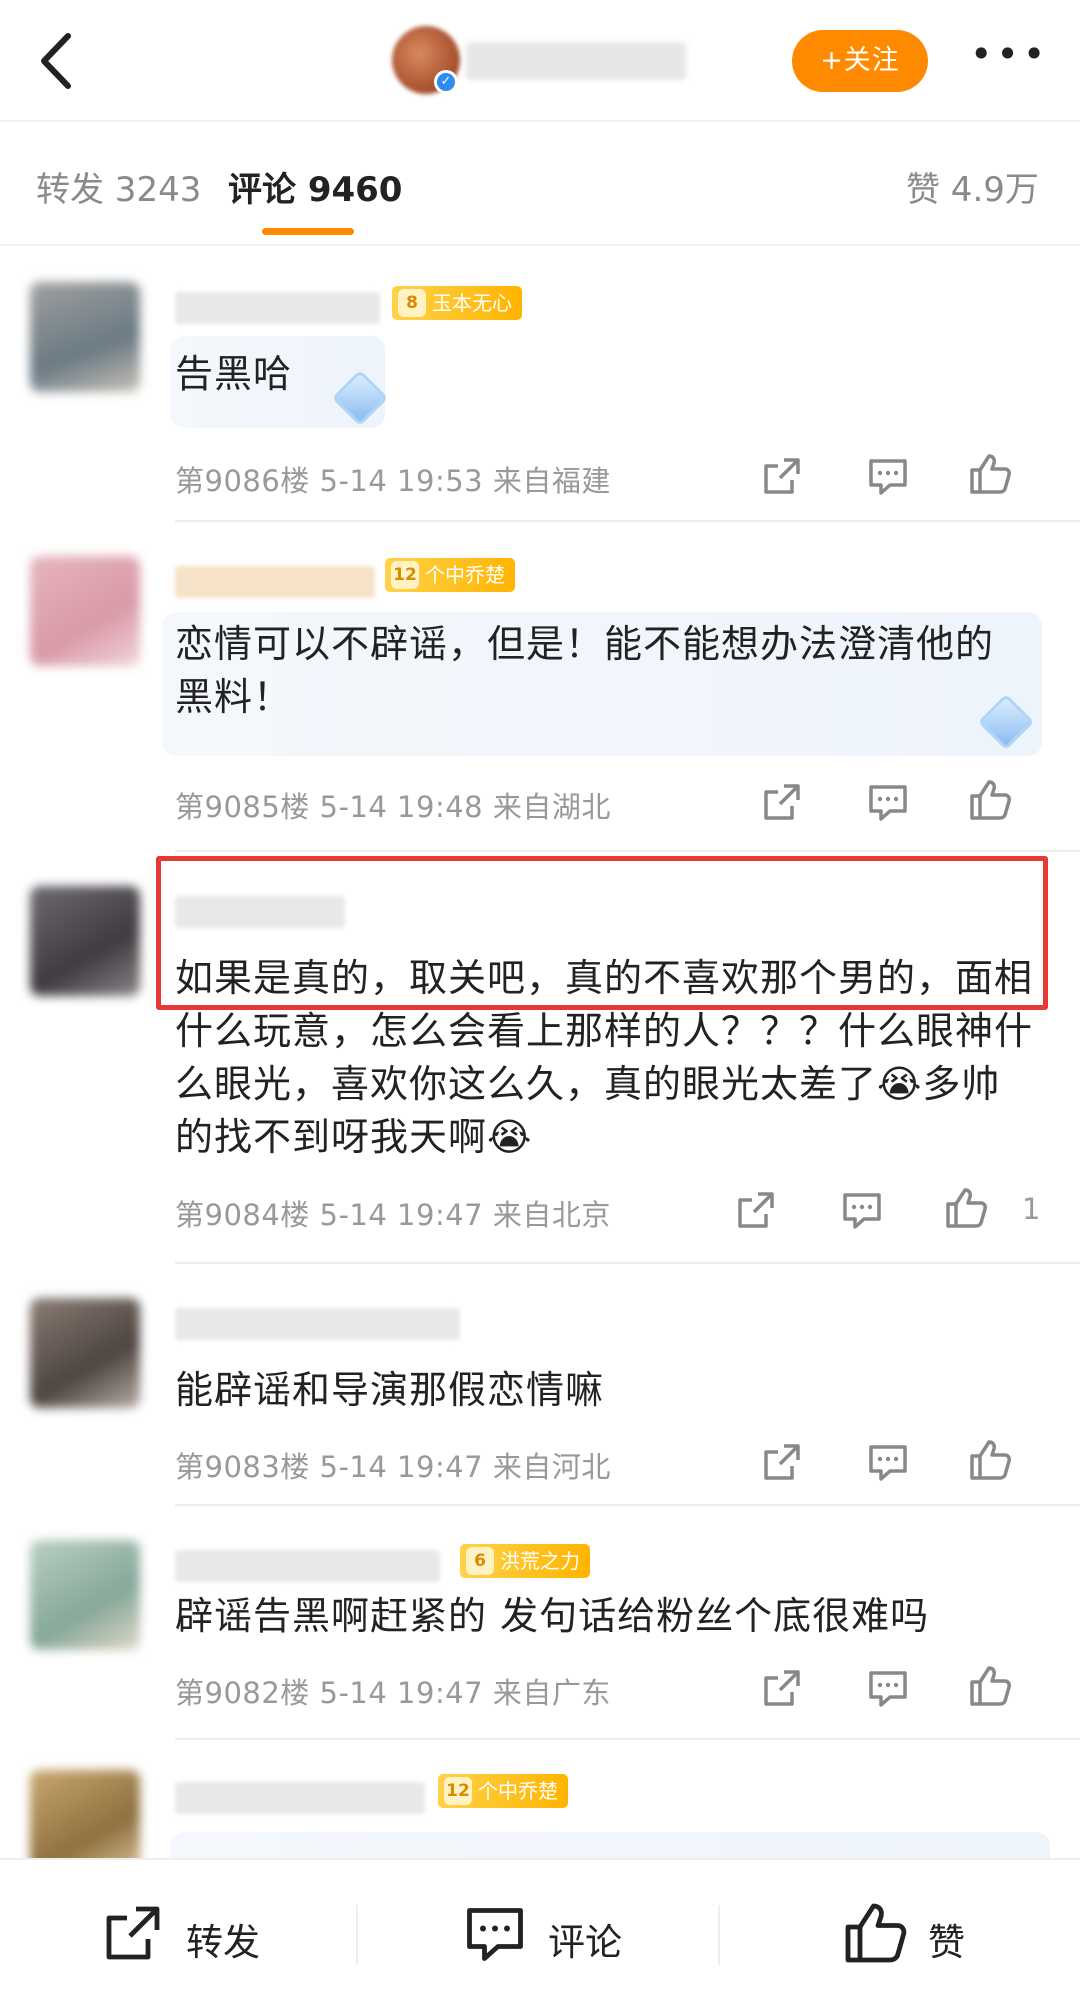  I want to click on back-arrow-icon, so click(60, 61).